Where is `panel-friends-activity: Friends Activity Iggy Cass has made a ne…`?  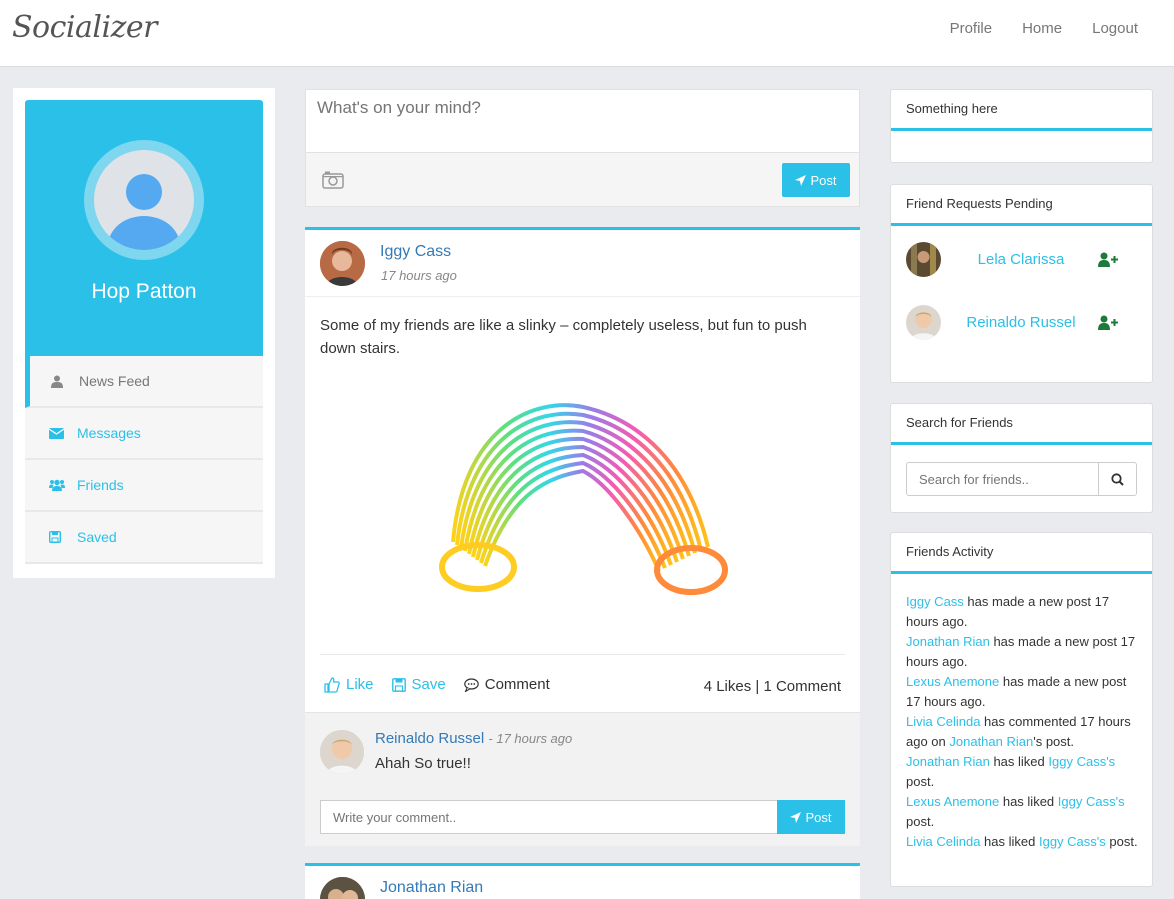 panel-friends-activity: Friends Activity Iggy Cass has made a ne… is located at coordinates (1021, 709).